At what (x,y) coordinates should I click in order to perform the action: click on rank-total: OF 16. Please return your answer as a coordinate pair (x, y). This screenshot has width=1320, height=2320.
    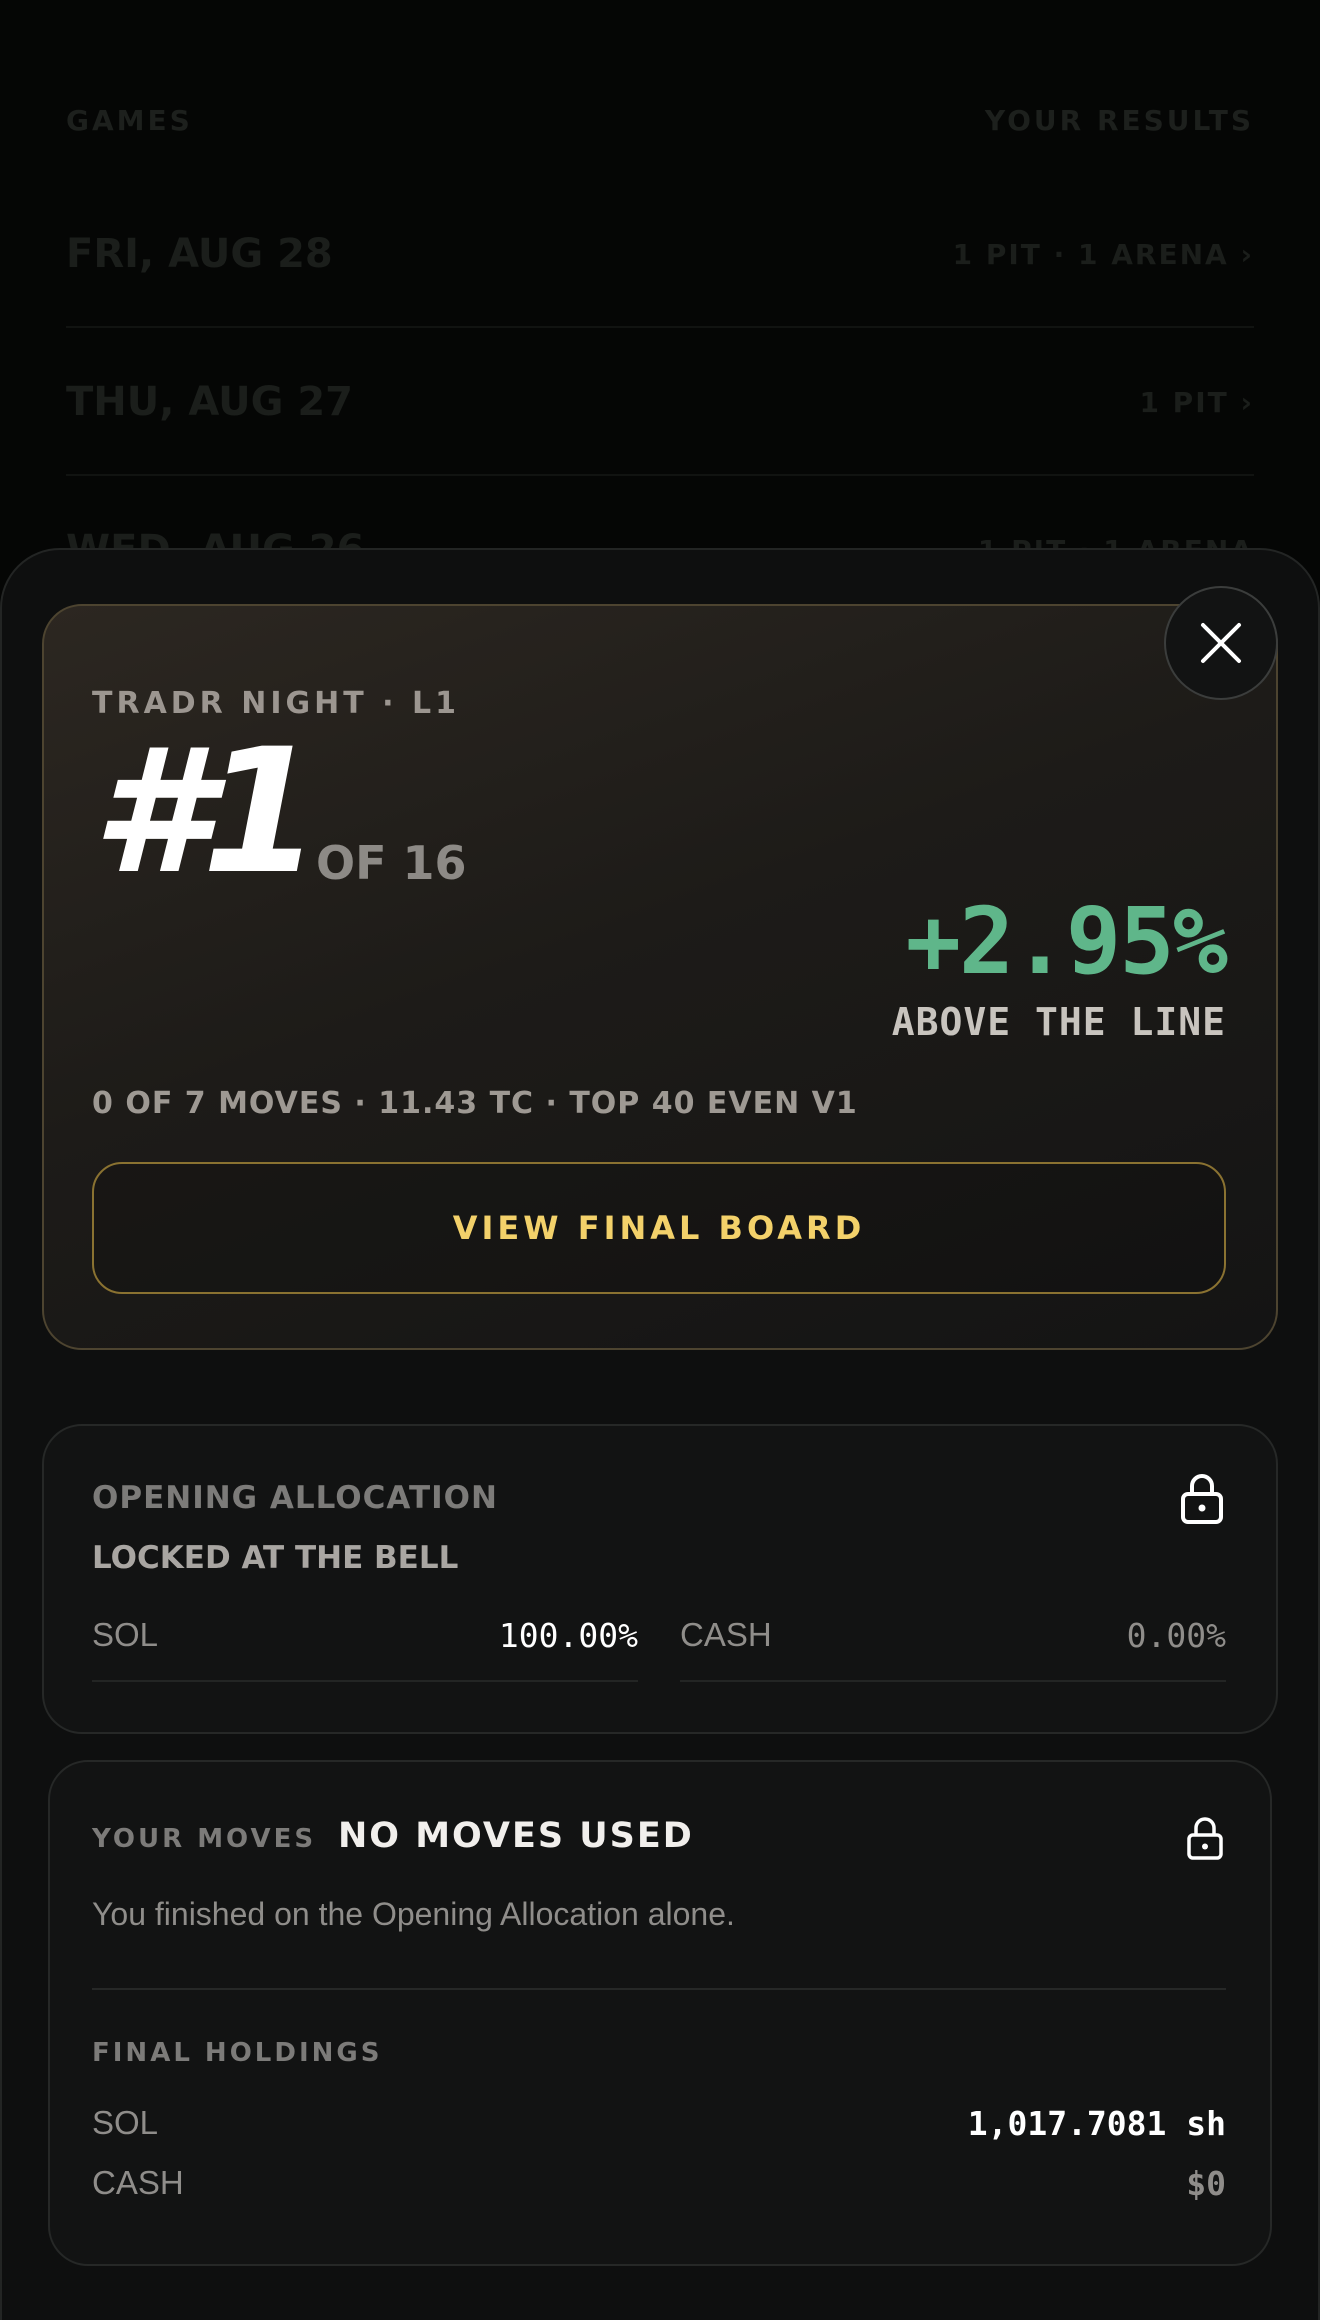
    Looking at the image, I should click on (391, 863).